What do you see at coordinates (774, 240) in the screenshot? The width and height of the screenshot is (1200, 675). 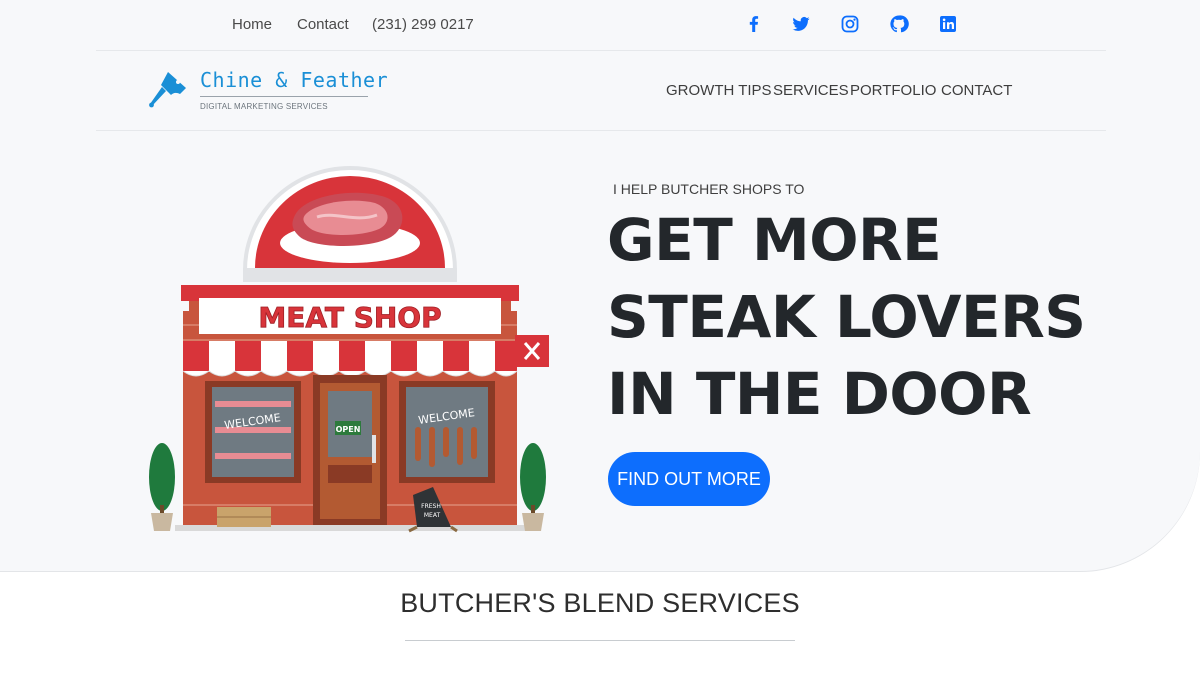 I see `hero-headline-line-1: GET MORE` at bounding box center [774, 240].